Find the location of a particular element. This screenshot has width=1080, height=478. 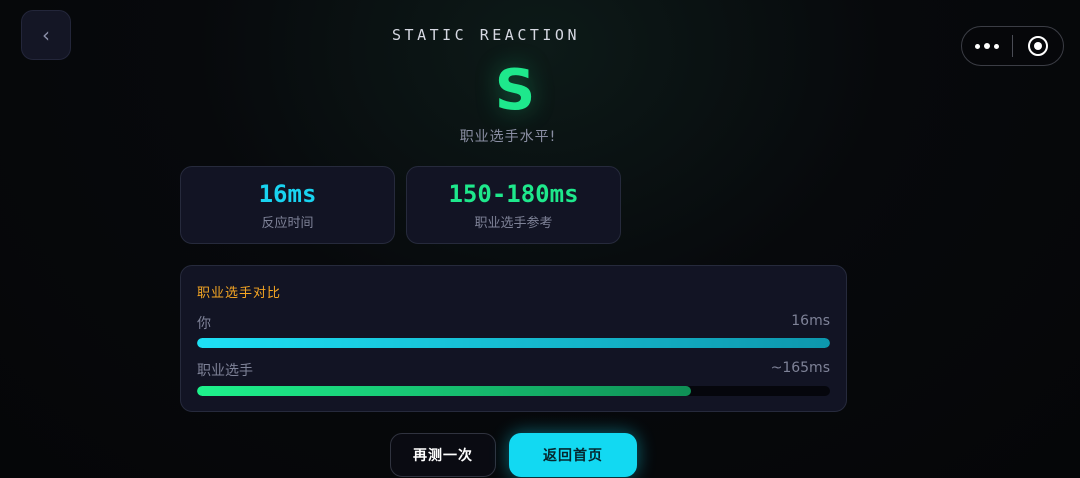

mini-program-capsule is located at coordinates (1012, 46).